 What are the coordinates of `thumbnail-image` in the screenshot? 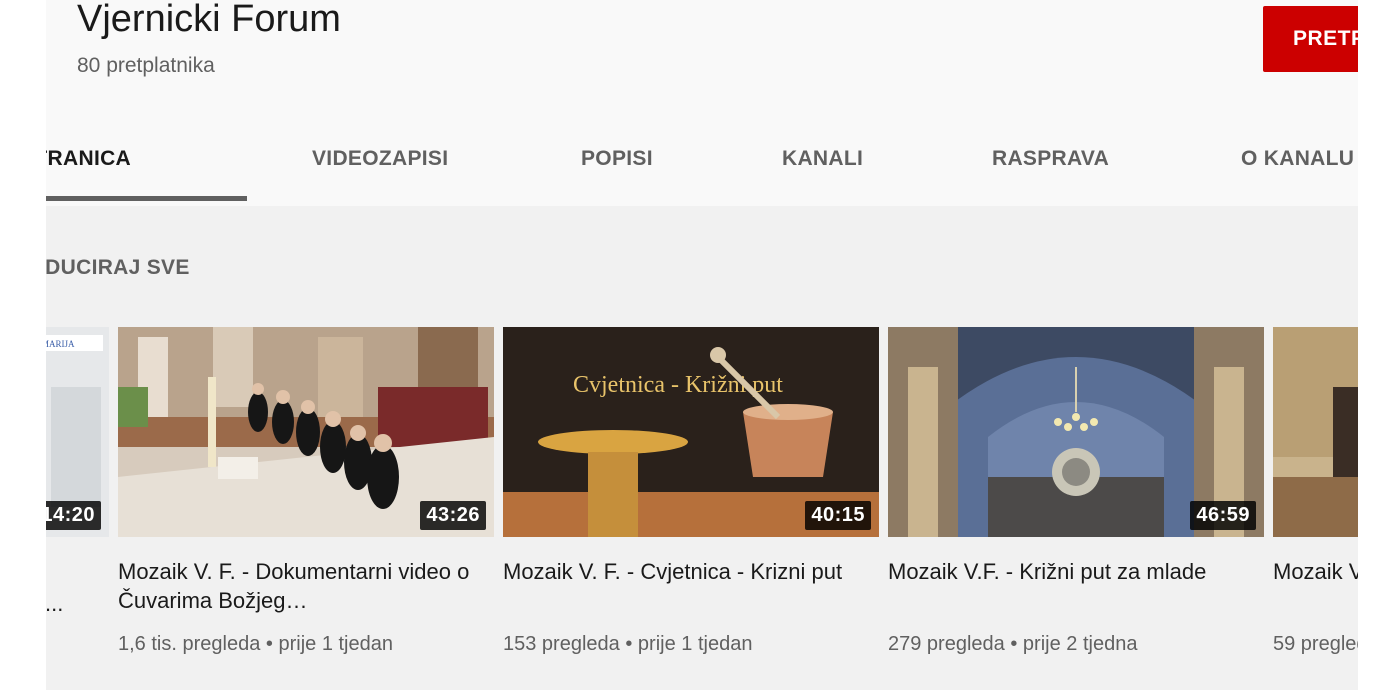 It's located at (1315, 432).